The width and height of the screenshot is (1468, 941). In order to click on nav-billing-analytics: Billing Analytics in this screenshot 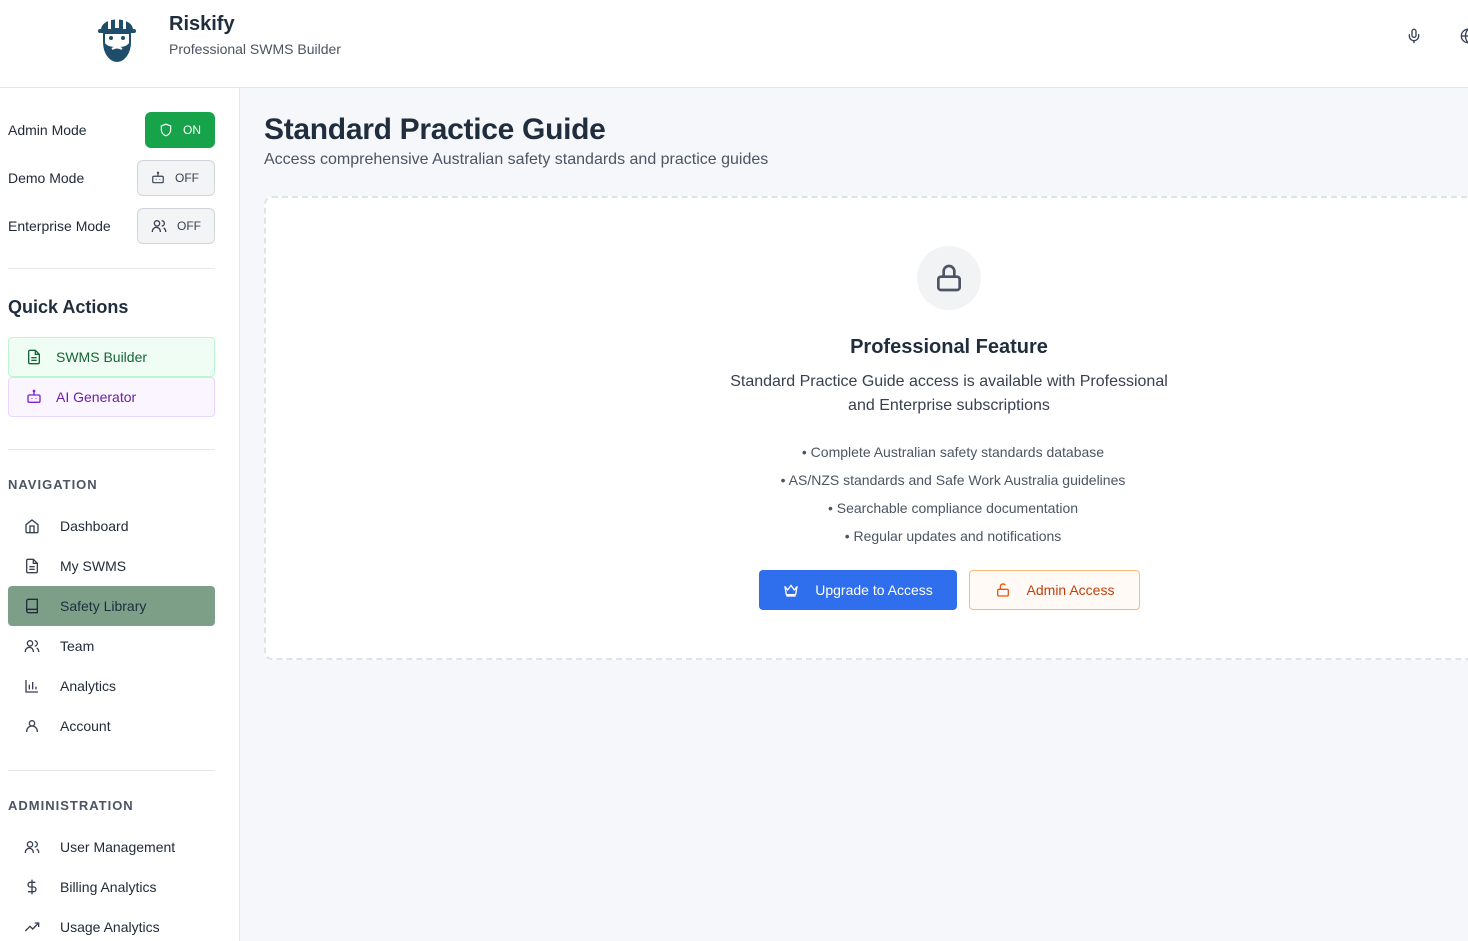, I will do `click(111, 887)`.